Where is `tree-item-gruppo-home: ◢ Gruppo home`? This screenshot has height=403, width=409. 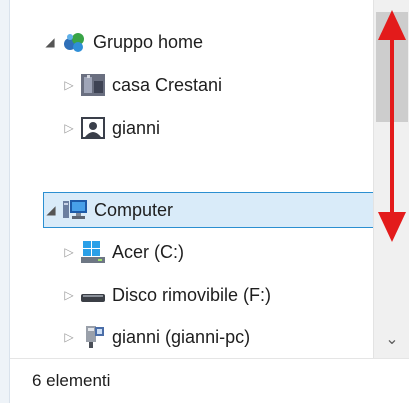
tree-item-gruppo-home: ◢ Gruppo home is located at coordinates (123, 42).